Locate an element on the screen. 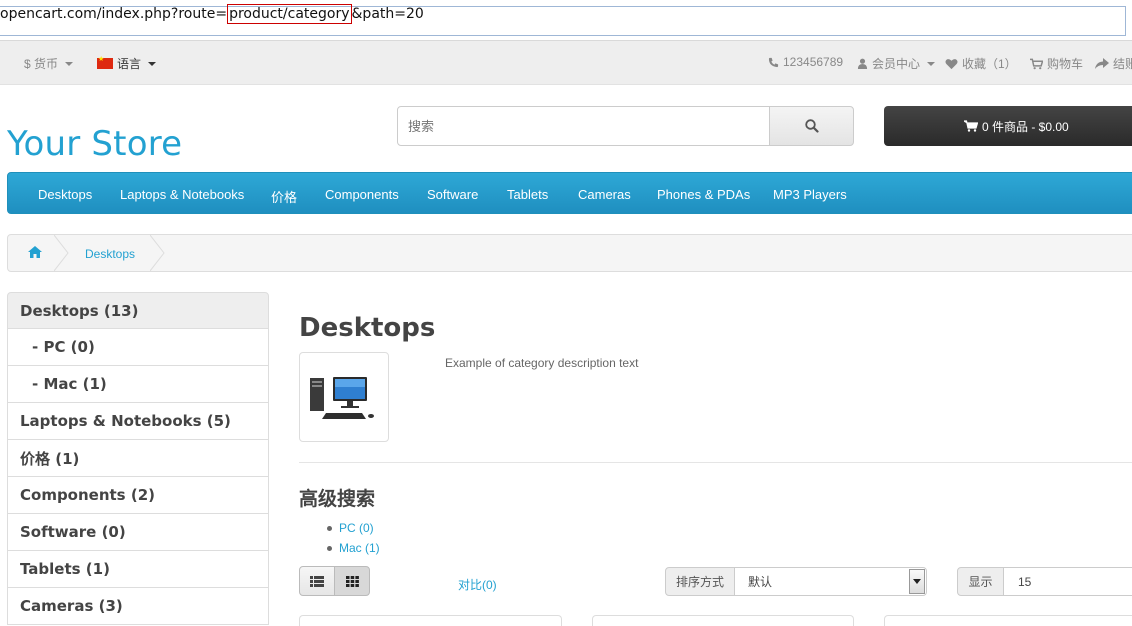  menu-item-cameras: Cameras is located at coordinates (604, 194).